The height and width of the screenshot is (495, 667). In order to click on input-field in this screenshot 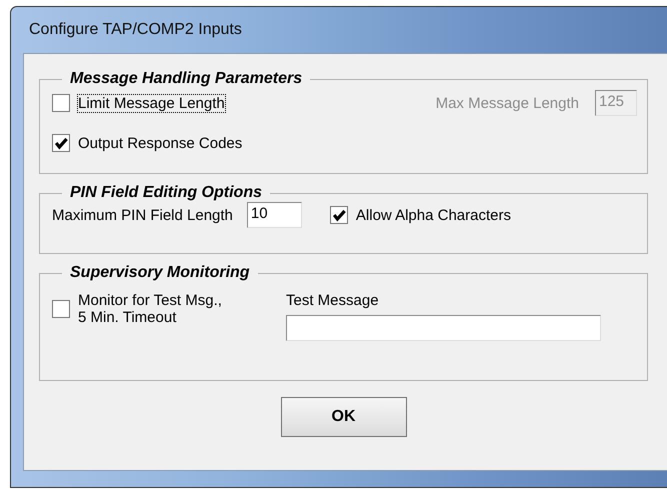, I will do `click(443, 328)`.